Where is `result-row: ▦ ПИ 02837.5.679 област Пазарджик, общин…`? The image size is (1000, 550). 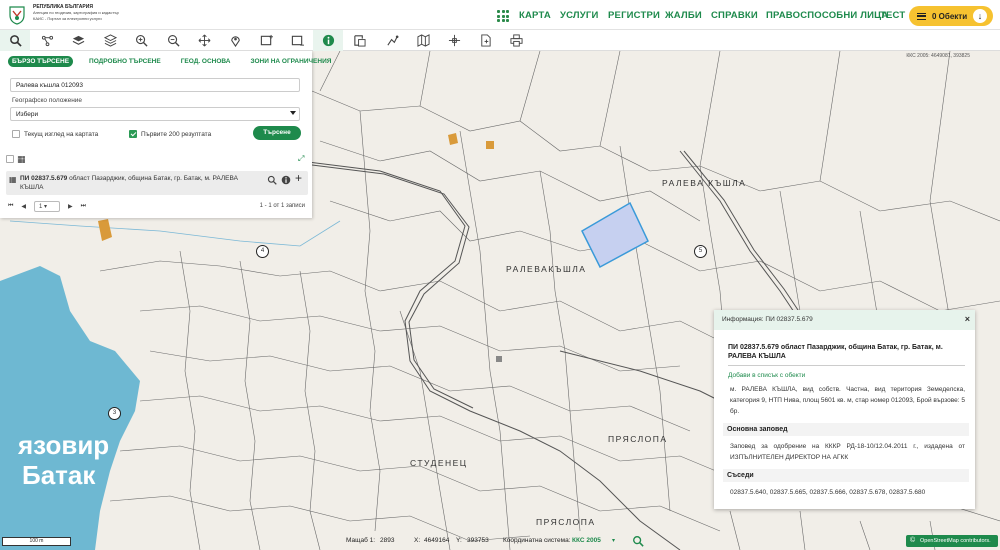
result-row: ▦ ПИ 02837.5.679 област Пазарджик, общин… is located at coordinates (157, 183).